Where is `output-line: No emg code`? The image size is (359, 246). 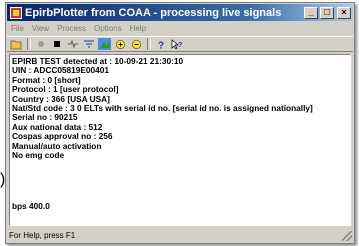
output-line: No emg code is located at coordinates (38, 154).